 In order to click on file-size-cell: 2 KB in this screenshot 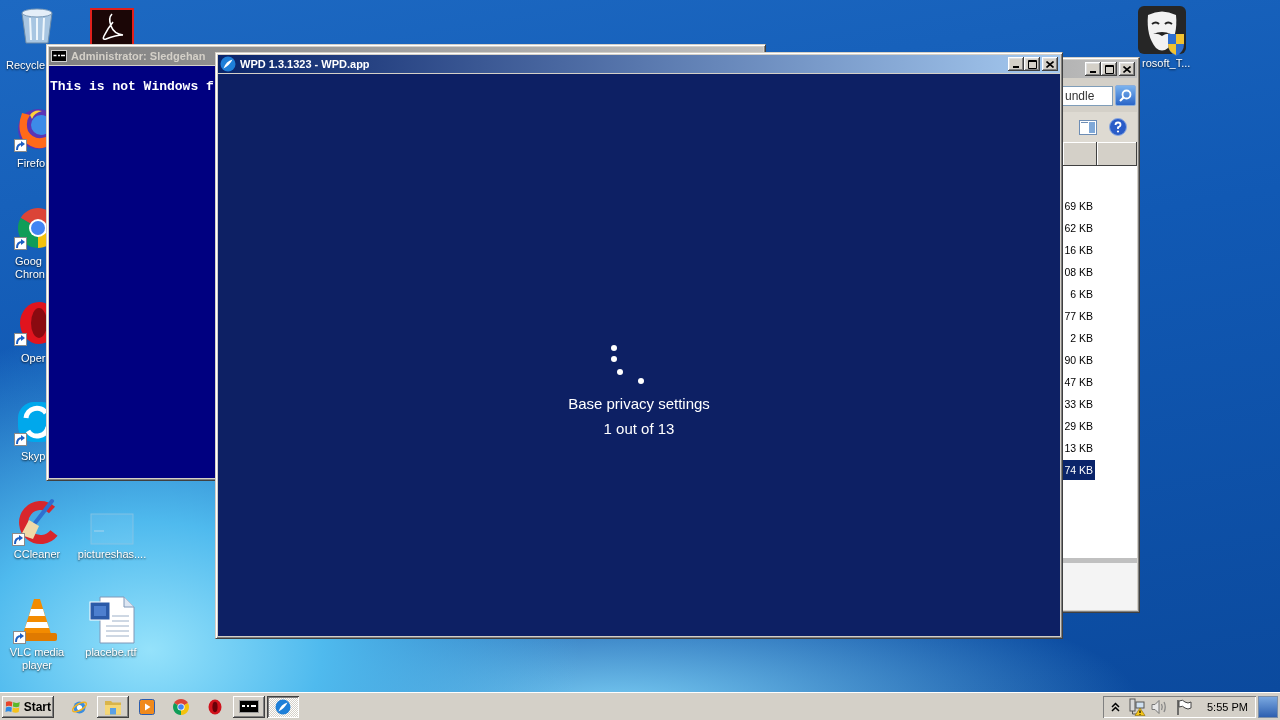, I will do `click(1082, 338)`.